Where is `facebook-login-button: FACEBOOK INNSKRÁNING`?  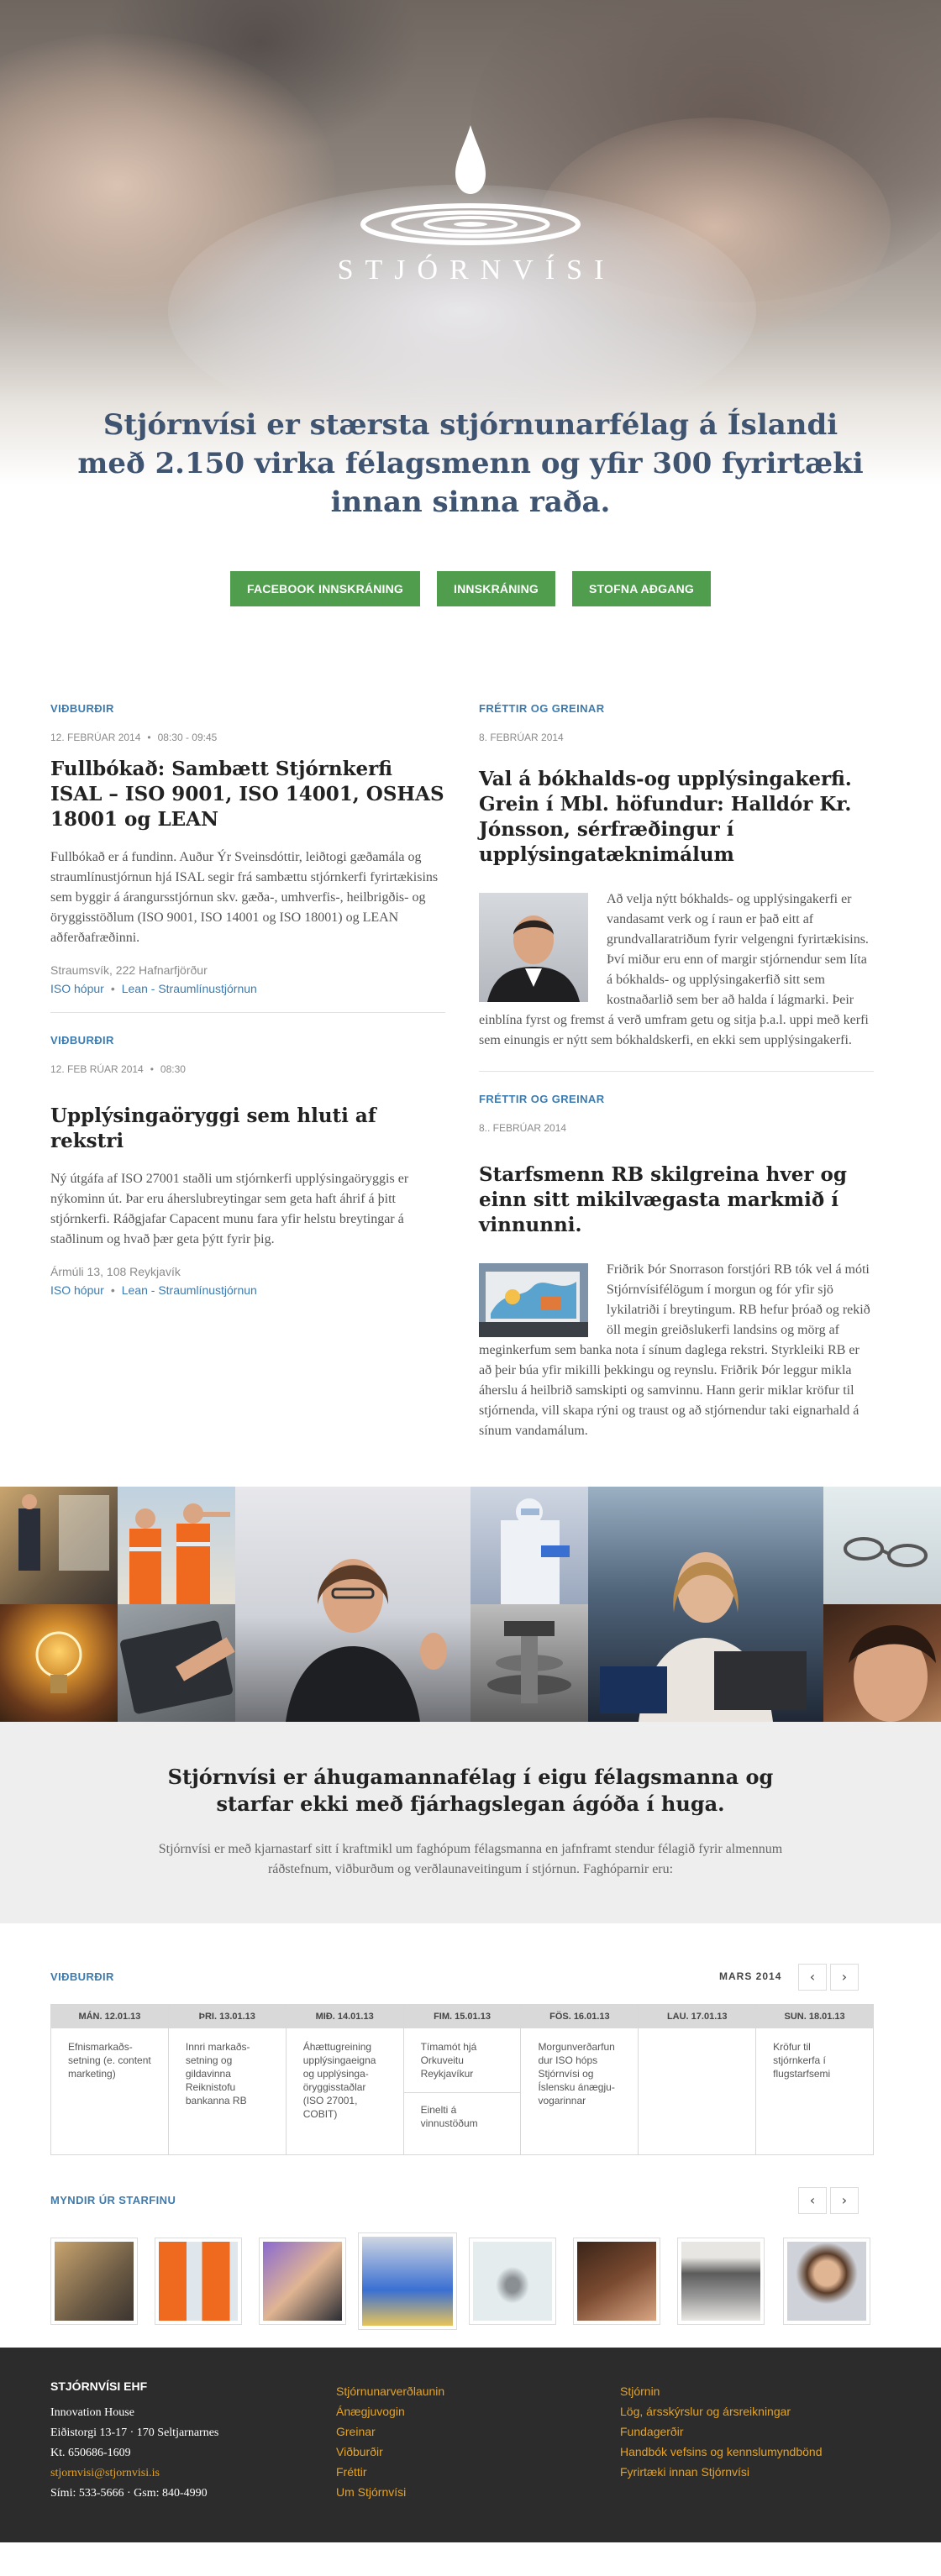
facebook-login-button: FACEBOOK INNSKRÁNING is located at coordinates (326, 588).